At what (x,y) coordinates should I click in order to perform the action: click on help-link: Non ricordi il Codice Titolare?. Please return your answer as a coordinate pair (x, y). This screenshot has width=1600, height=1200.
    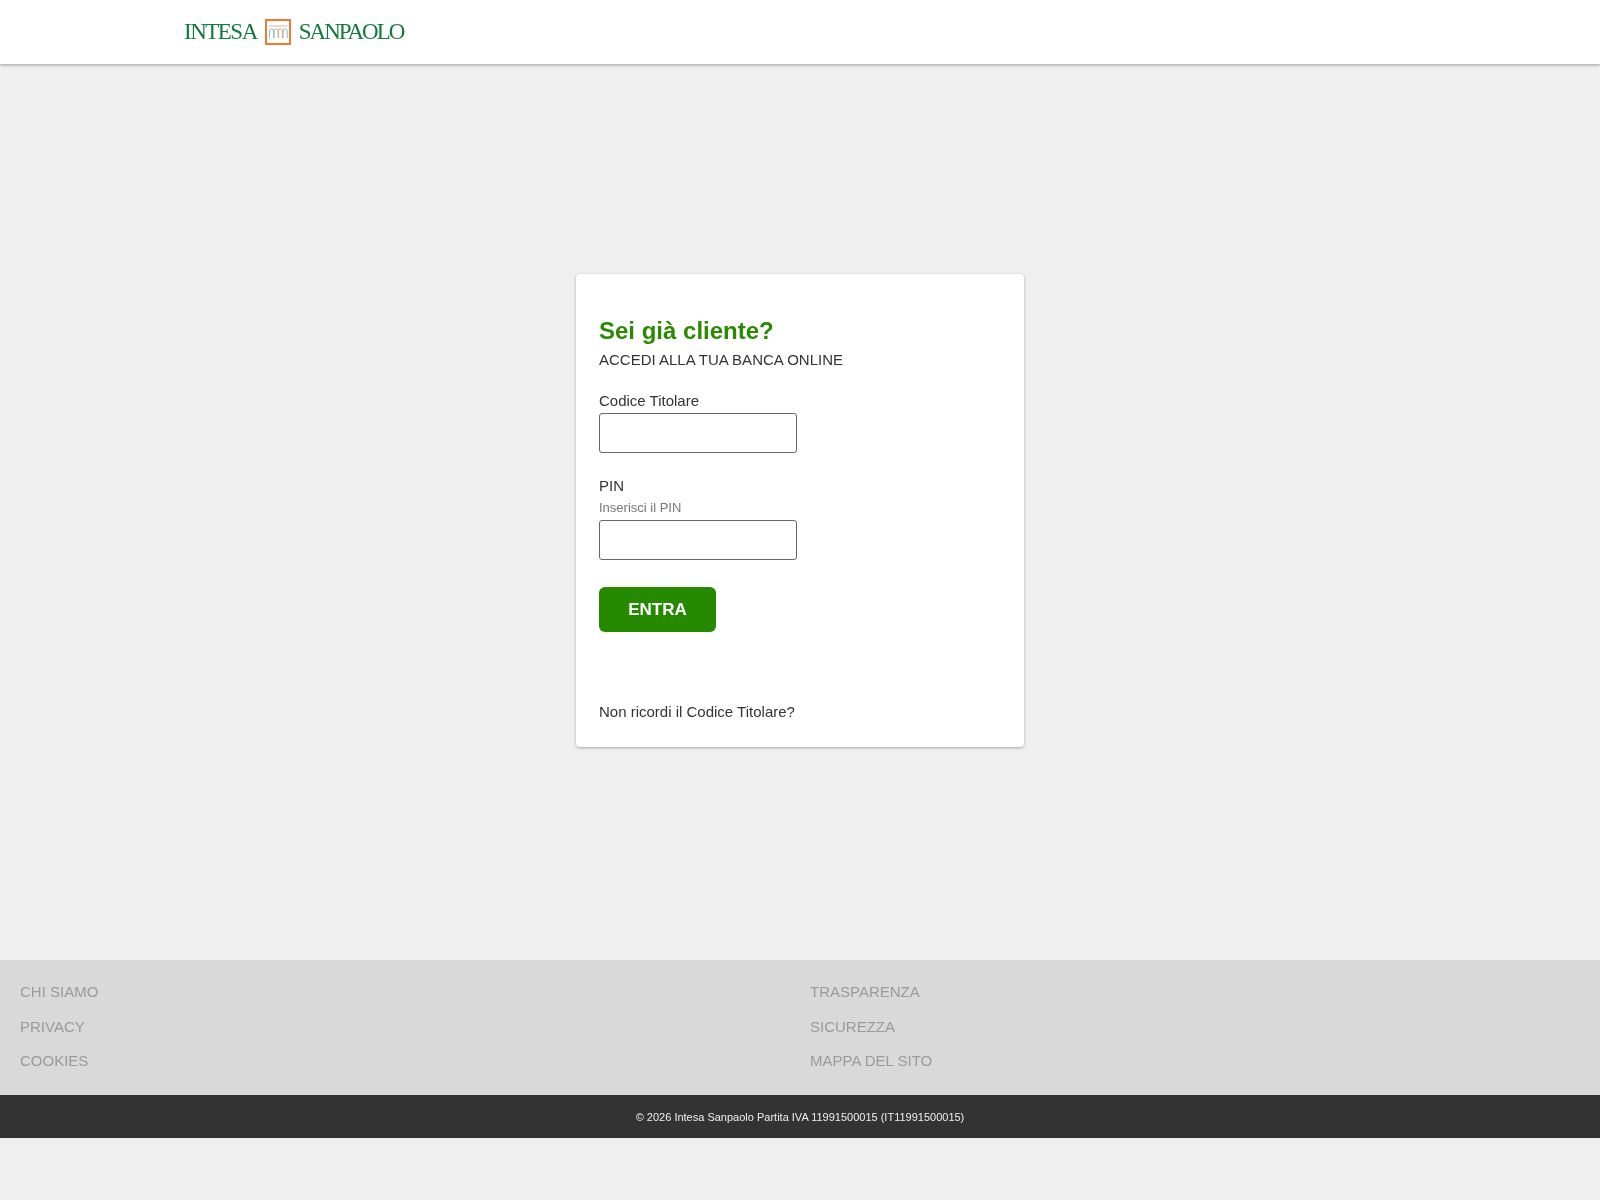
    Looking at the image, I should click on (697, 712).